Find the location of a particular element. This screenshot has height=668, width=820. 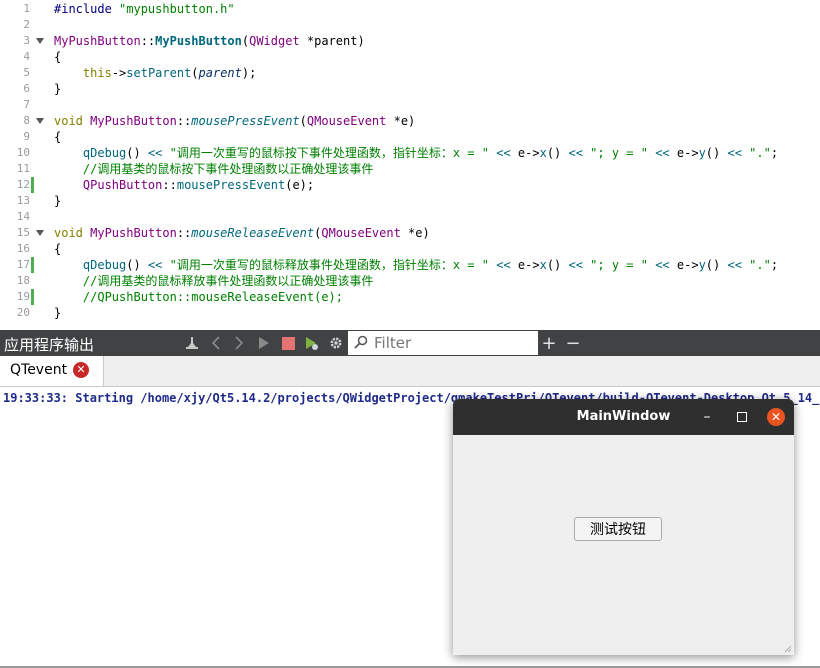

tab-label: QTevent is located at coordinates (39, 370).